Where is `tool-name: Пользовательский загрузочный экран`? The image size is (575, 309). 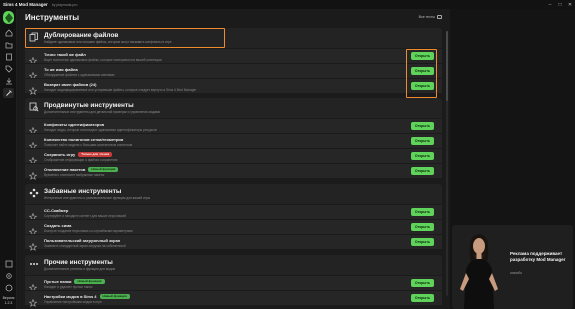 tool-name: Пользовательский загрузочный экран is located at coordinates (82, 240).